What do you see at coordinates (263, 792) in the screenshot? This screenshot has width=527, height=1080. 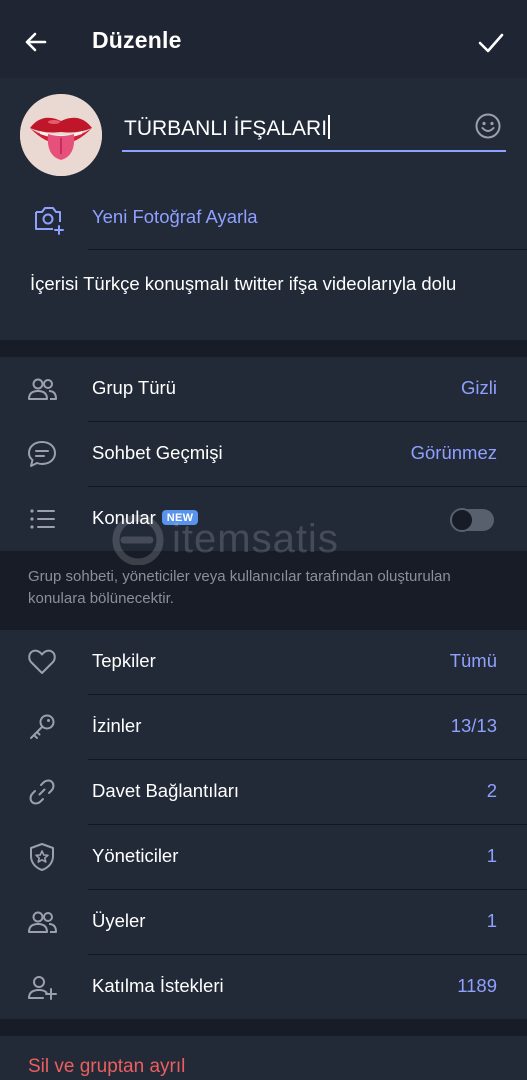 I see `invite-links-row: Davet Bağlantıları 2` at bounding box center [263, 792].